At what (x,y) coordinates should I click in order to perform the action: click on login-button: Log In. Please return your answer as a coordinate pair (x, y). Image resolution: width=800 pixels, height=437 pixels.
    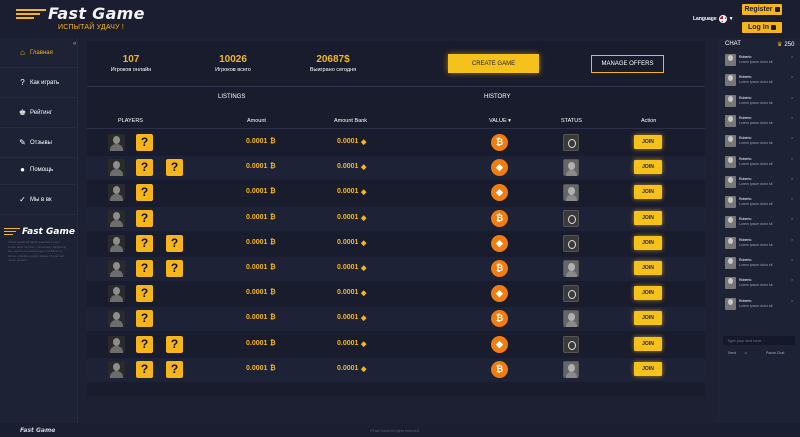
    Looking at the image, I should click on (762, 27).